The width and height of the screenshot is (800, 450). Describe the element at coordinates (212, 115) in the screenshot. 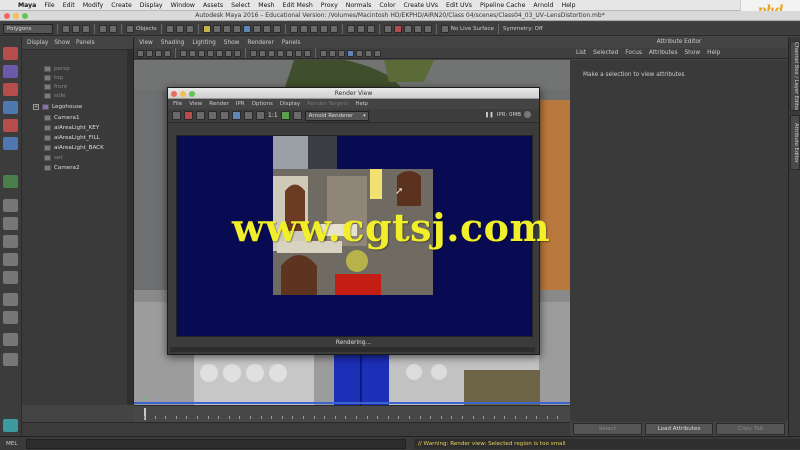

I see `ipr-icon` at that location.